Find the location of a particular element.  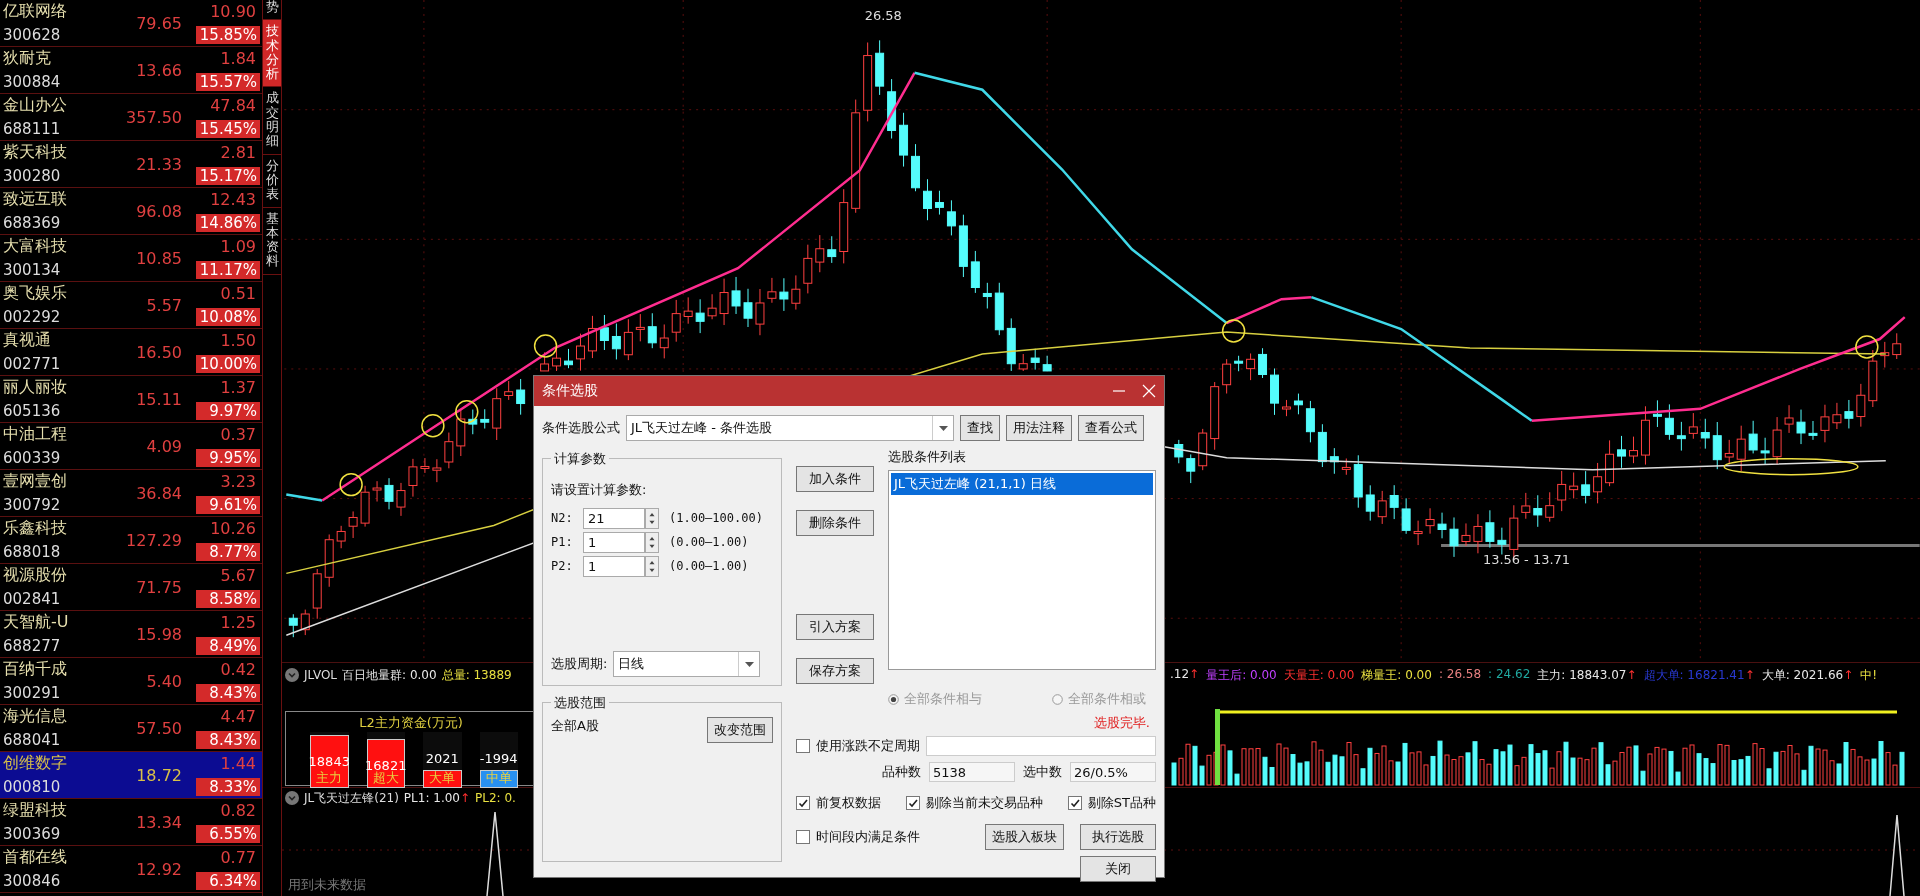

dialog-button: 加入条件 is located at coordinates (835, 479).